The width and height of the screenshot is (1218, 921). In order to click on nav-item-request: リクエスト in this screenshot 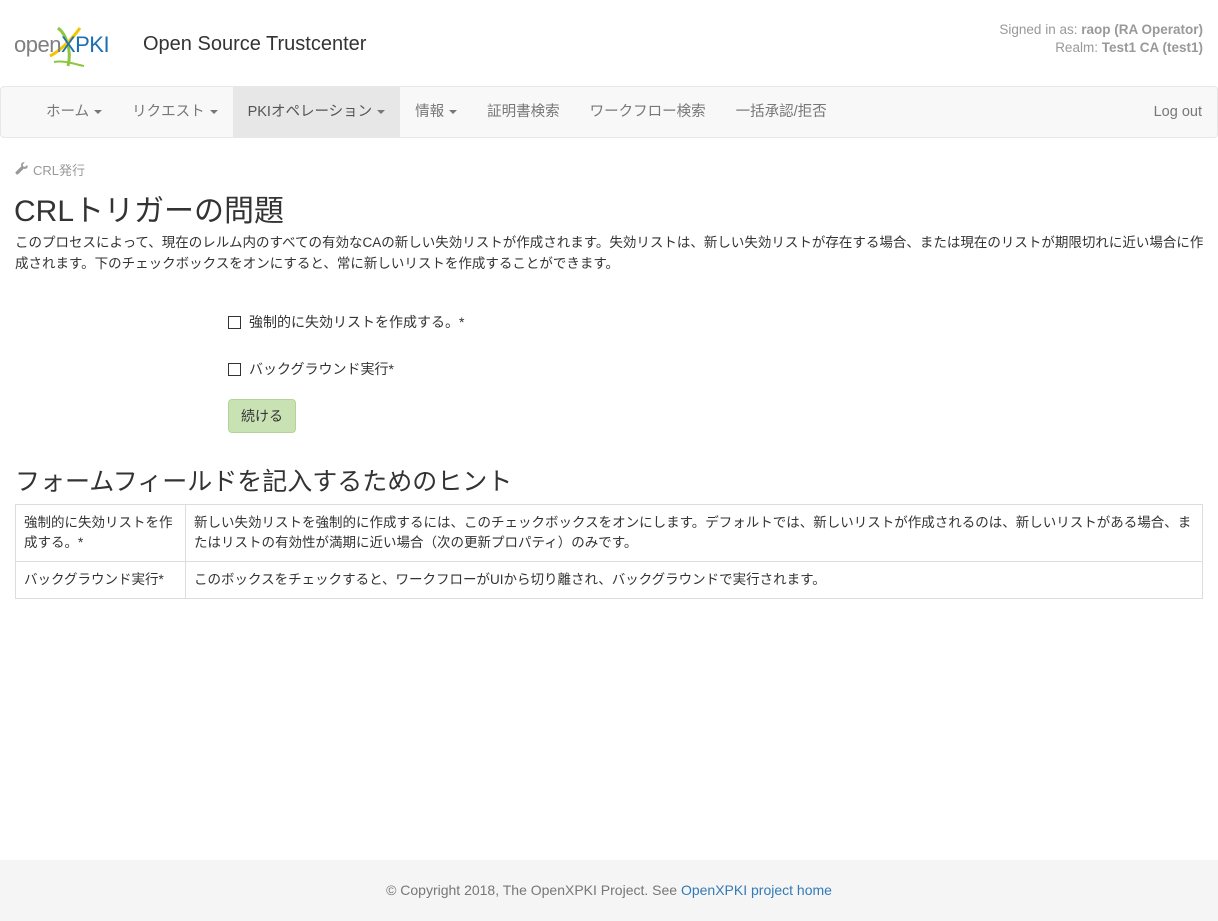, I will do `click(175, 112)`.